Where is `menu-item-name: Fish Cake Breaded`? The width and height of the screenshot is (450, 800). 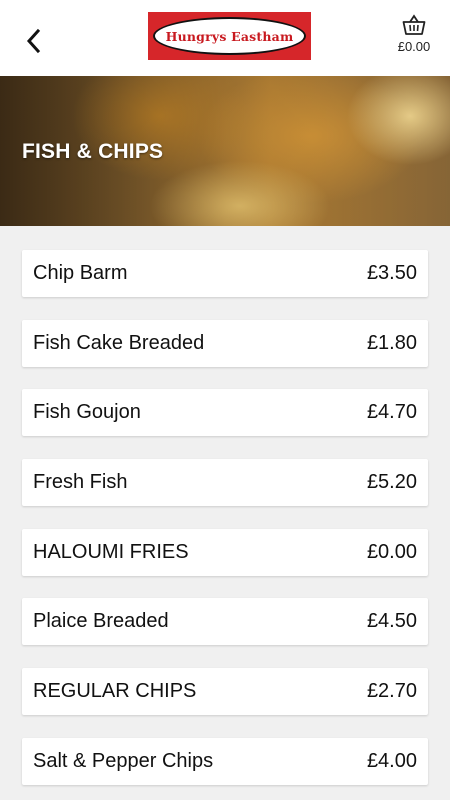
menu-item-name: Fish Cake Breaded is located at coordinates (119, 342).